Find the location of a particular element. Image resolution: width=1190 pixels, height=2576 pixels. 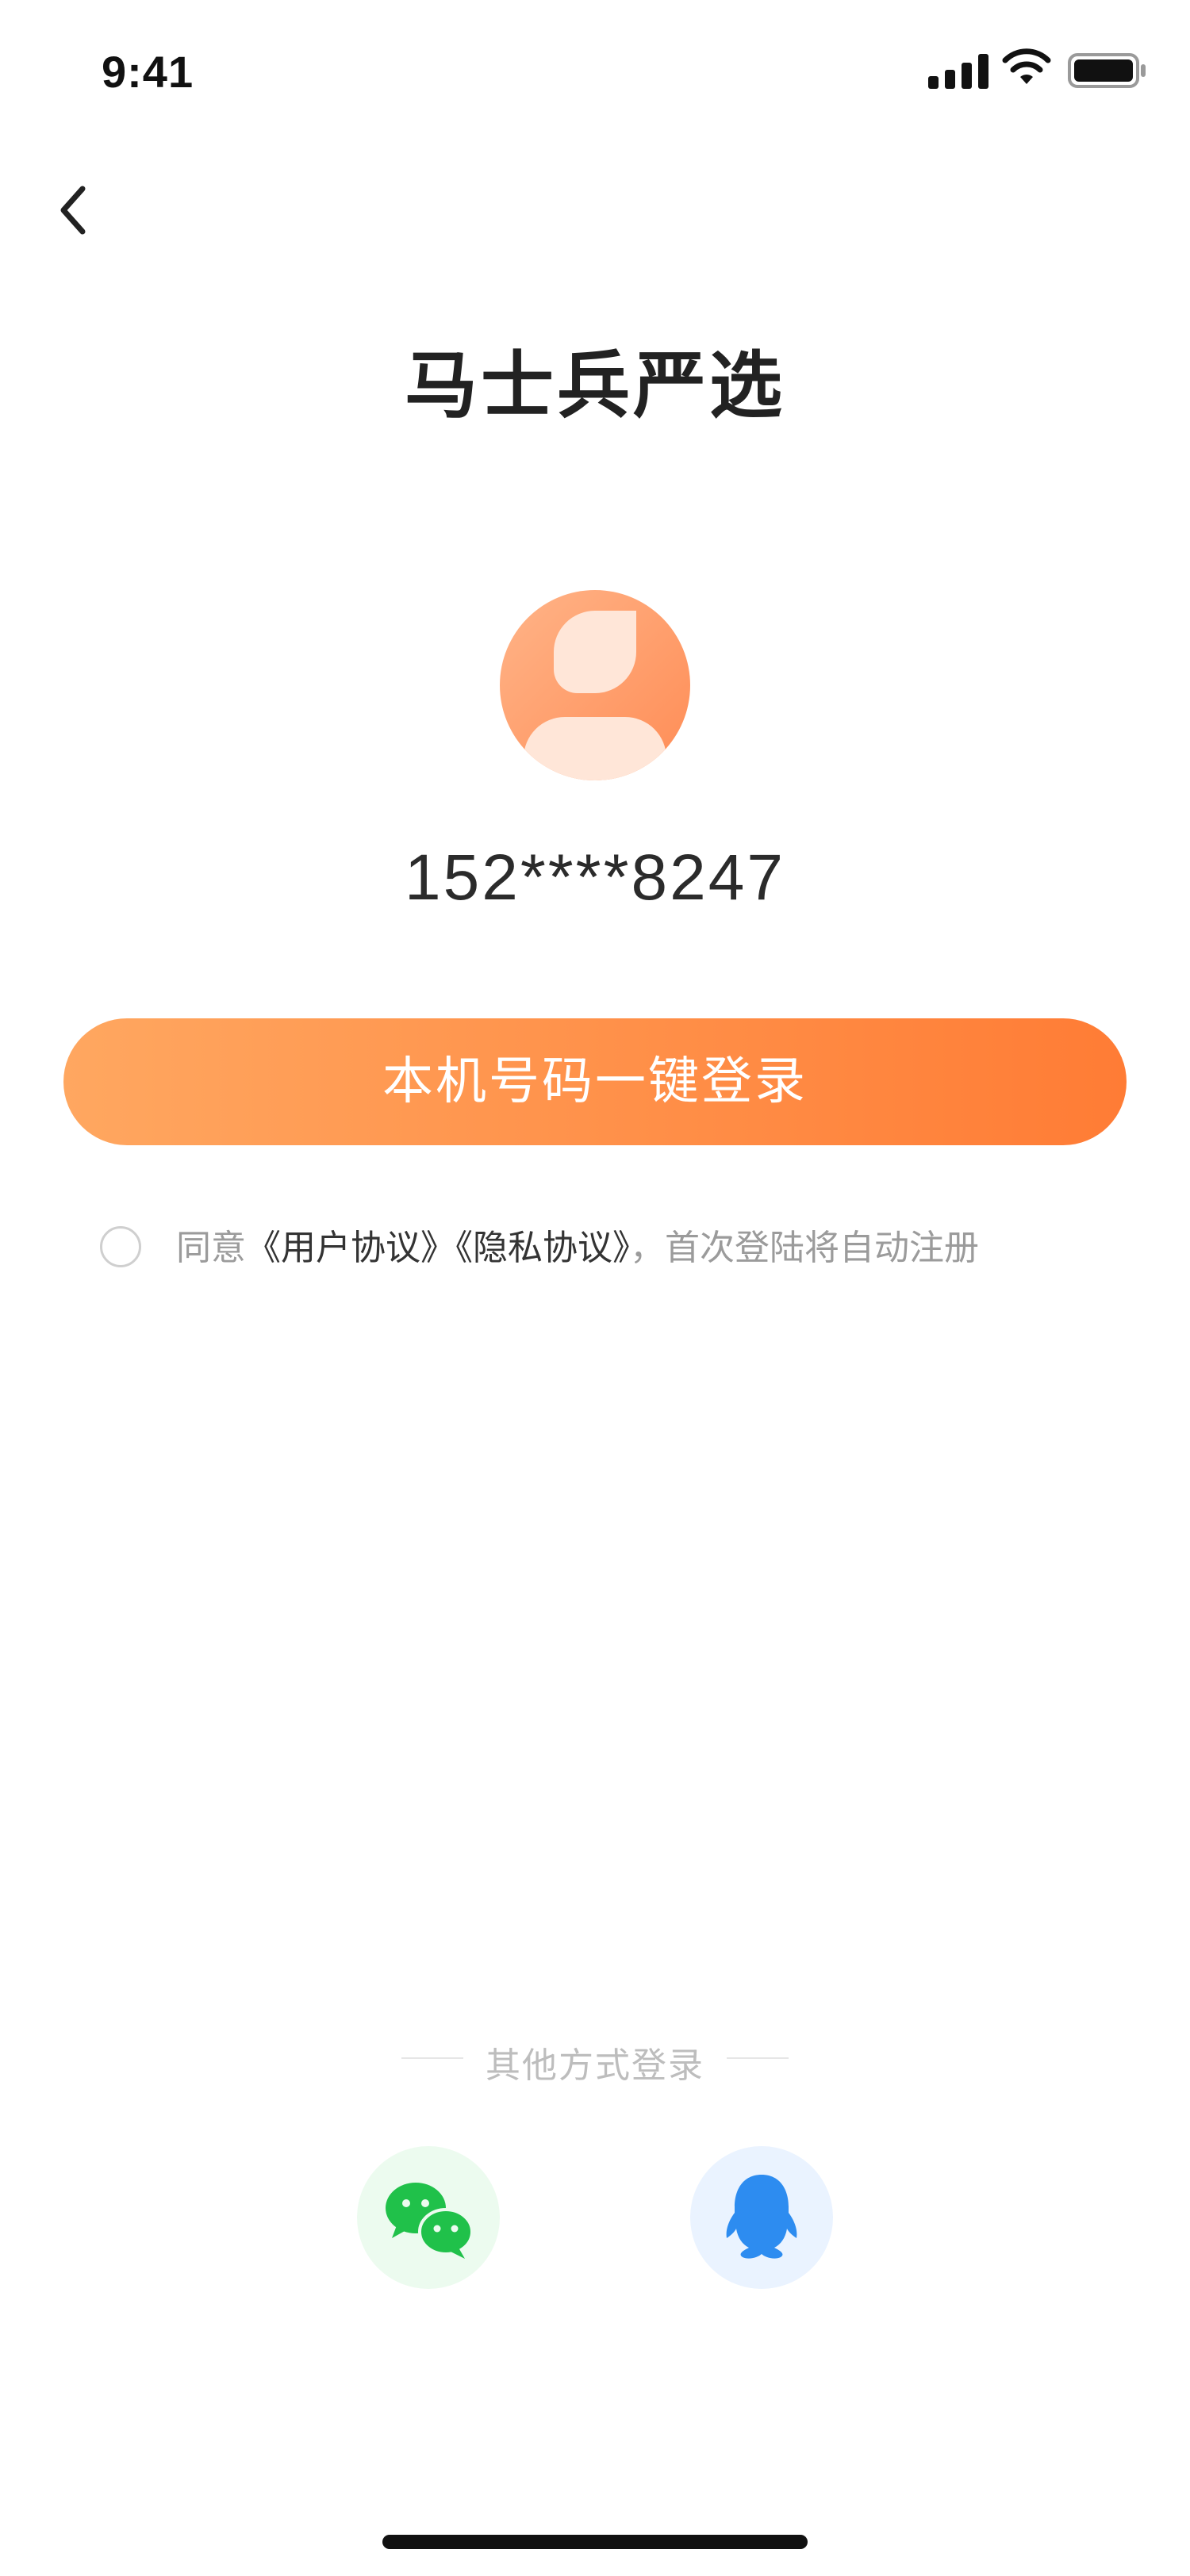

battery-icon is located at coordinates (1107, 71).